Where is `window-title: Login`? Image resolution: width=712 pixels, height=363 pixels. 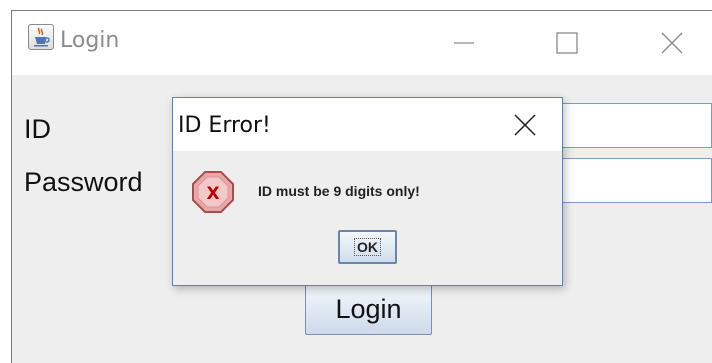 window-title: Login is located at coordinates (90, 40).